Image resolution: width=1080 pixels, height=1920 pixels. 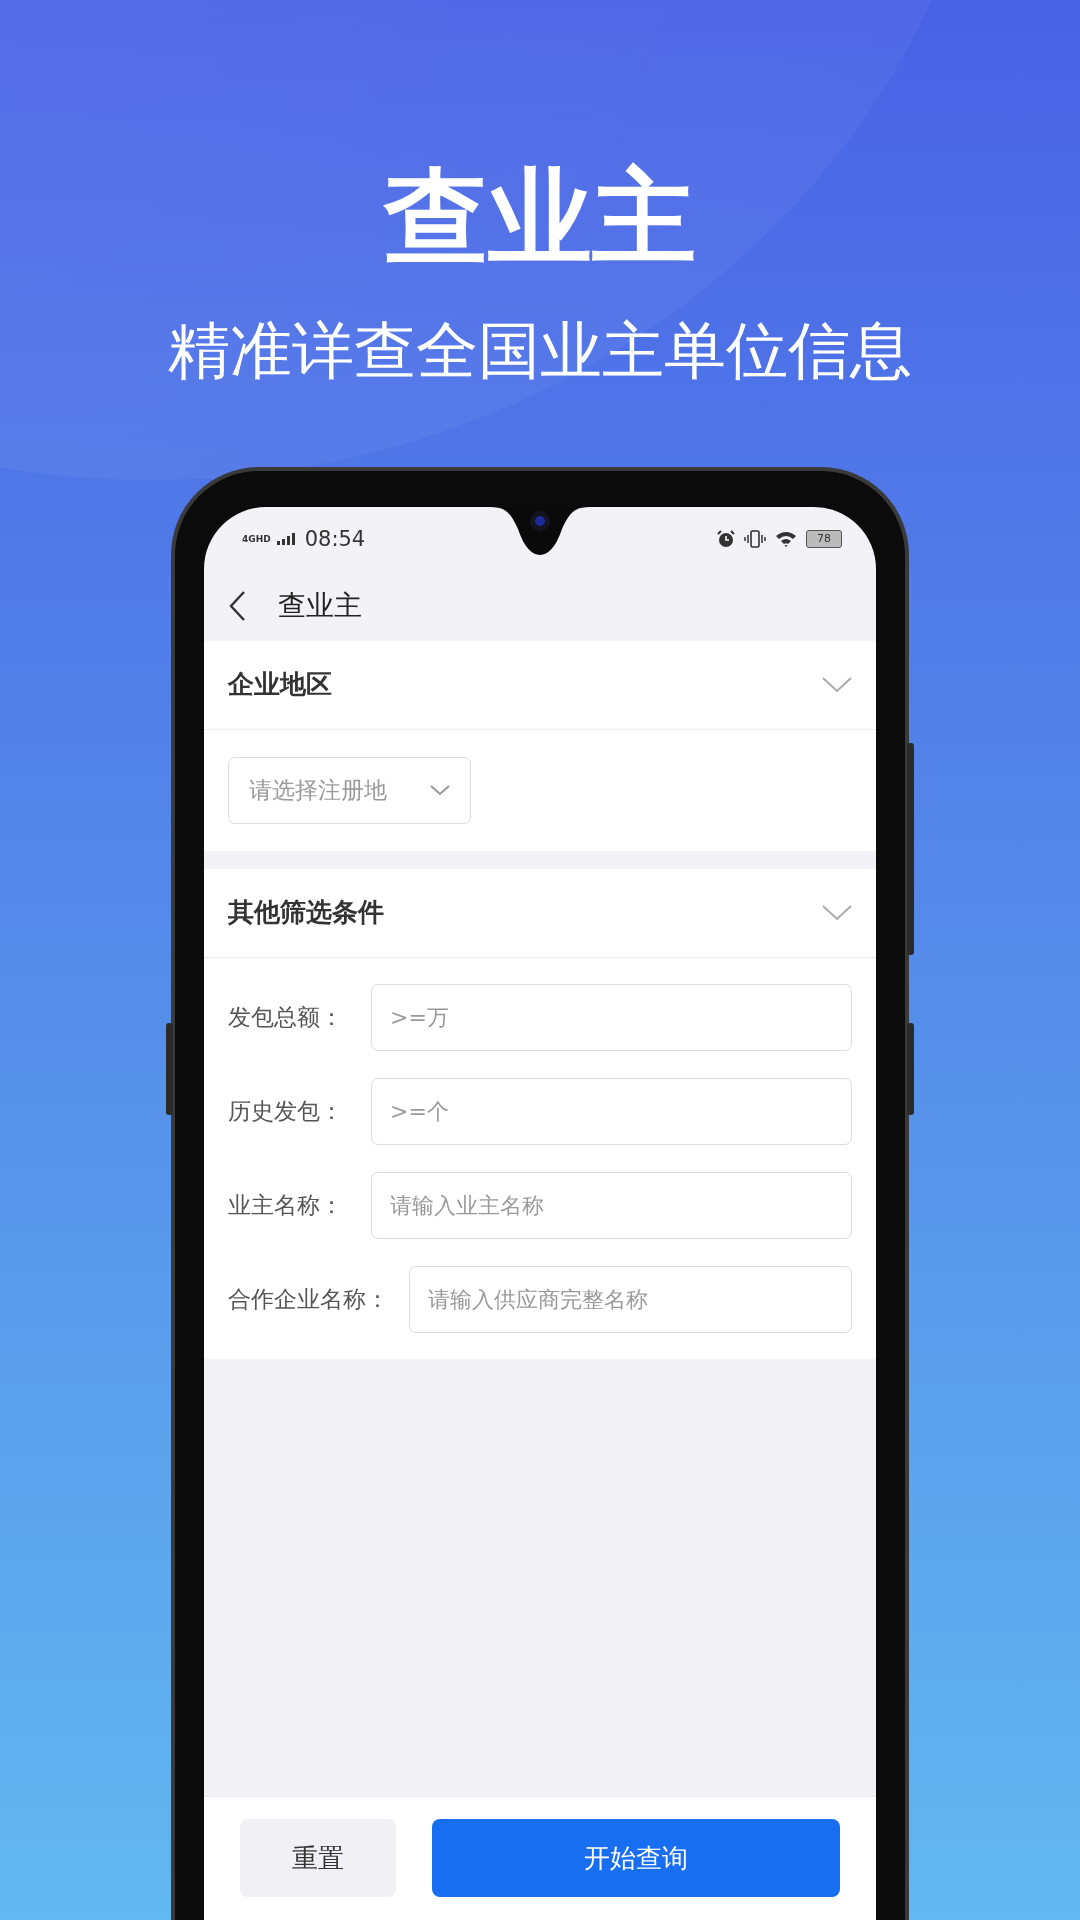 I want to click on section-title: 其他筛选条件, so click(x=306, y=913).